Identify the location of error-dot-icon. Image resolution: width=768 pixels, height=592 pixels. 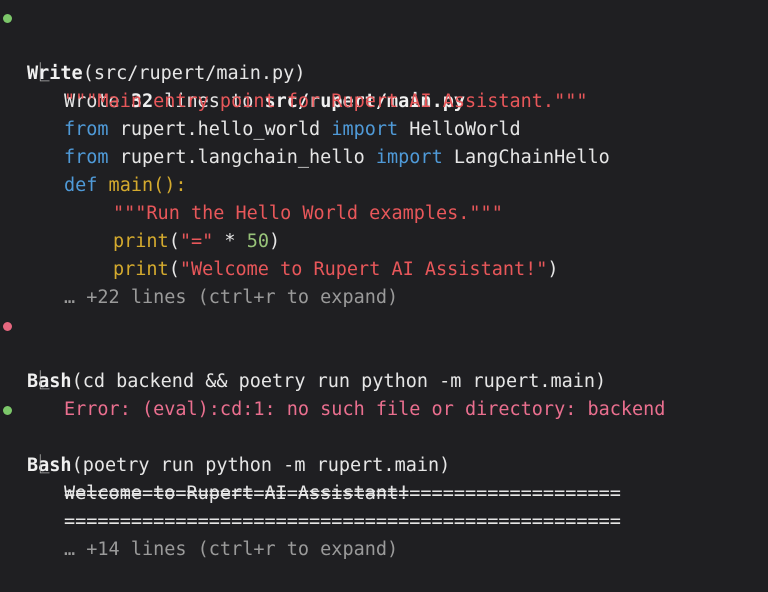
(7, 326).